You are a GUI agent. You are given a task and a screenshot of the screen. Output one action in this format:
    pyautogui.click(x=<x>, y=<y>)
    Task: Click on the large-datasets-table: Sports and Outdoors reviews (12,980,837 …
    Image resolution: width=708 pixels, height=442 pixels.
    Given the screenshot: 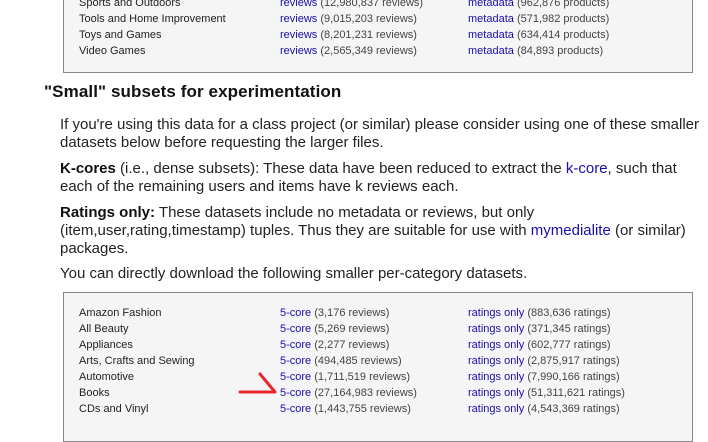 What is the action you would take?
    pyautogui.click(x=378, y=36)
    